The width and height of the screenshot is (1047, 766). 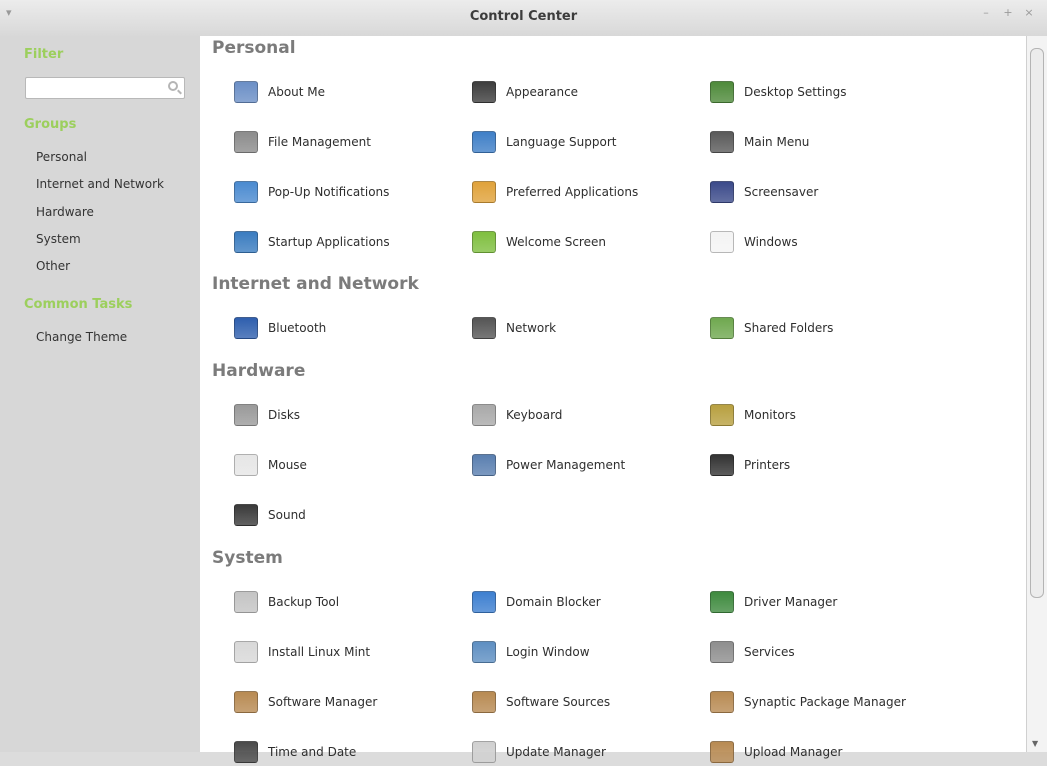 I want to click on applet-software-sources: Software Sources, so click(x=540, y=702).